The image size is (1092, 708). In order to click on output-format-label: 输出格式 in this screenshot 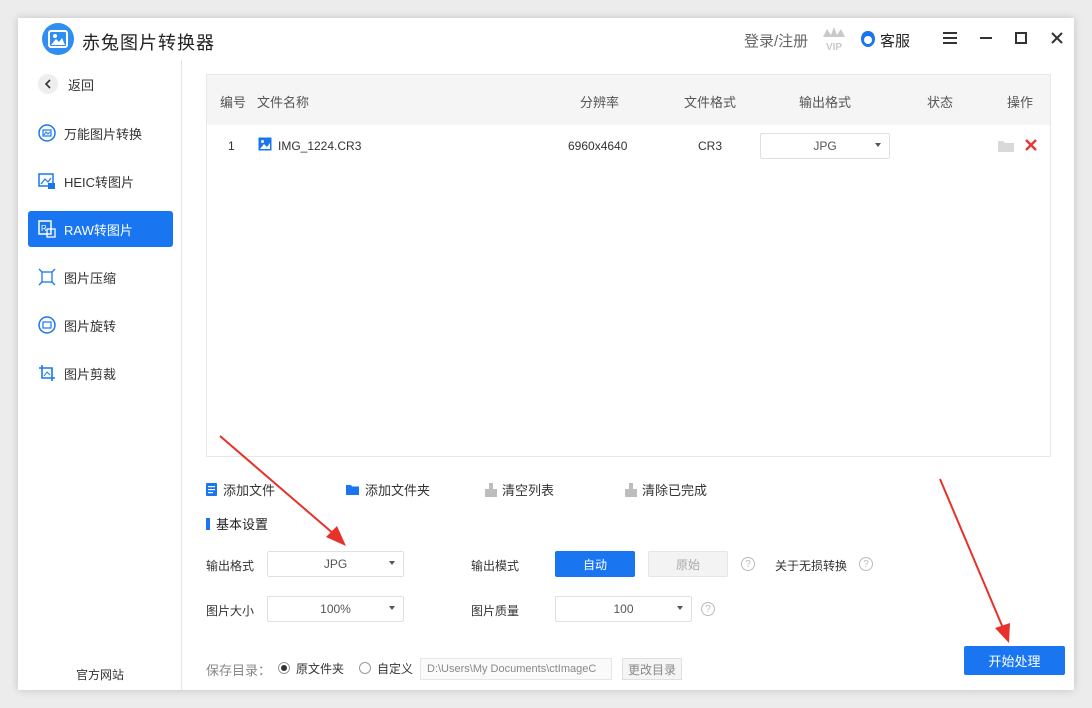, I will do `click(230, 566)`.